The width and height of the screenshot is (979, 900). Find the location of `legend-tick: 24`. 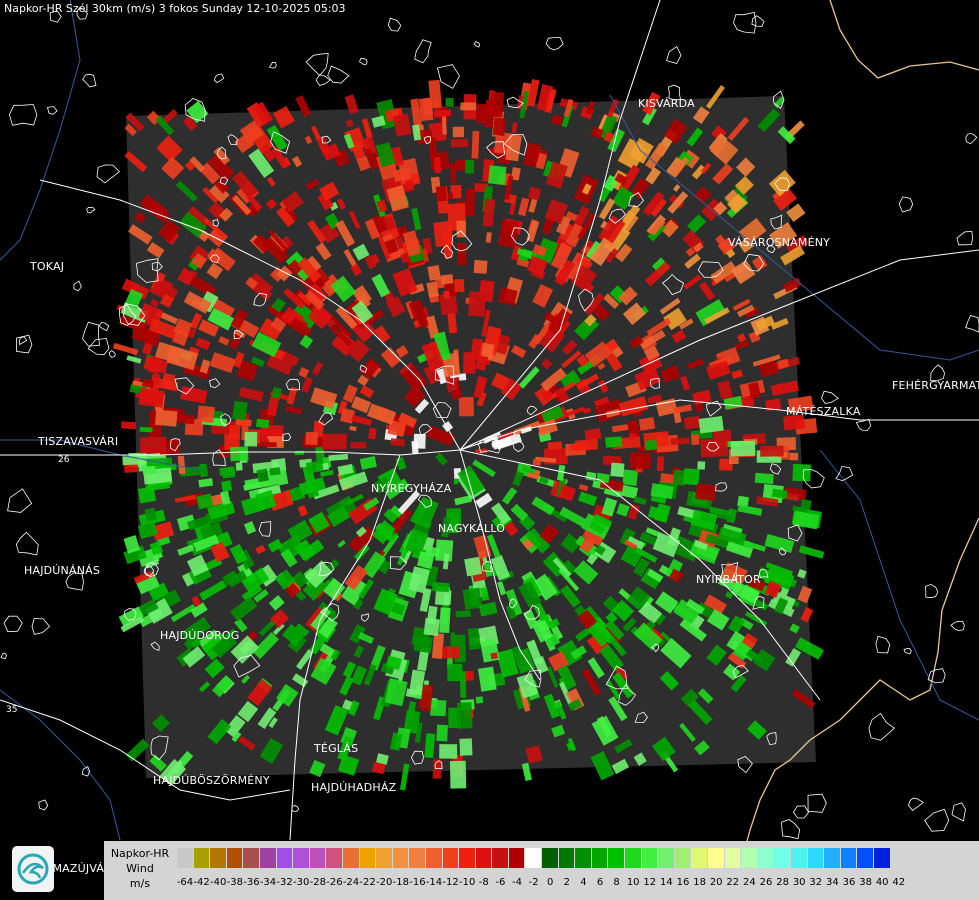

legend-tick: 24 is located at coordinates (749, 882).